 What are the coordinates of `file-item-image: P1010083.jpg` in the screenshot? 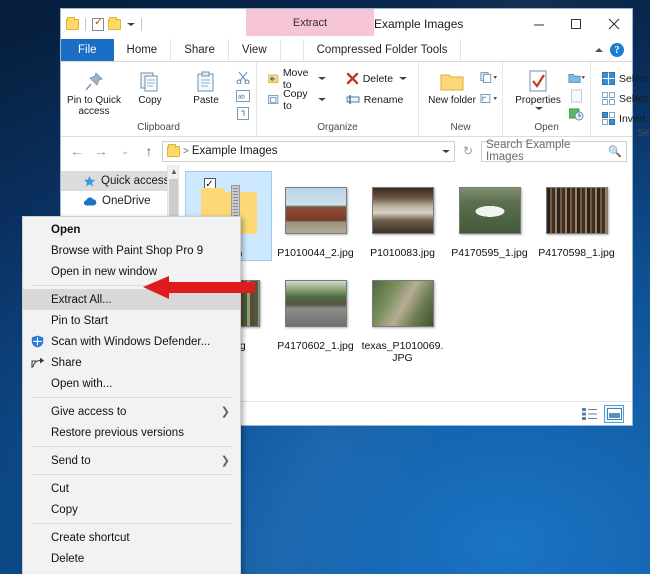 It's located at (402, 216).